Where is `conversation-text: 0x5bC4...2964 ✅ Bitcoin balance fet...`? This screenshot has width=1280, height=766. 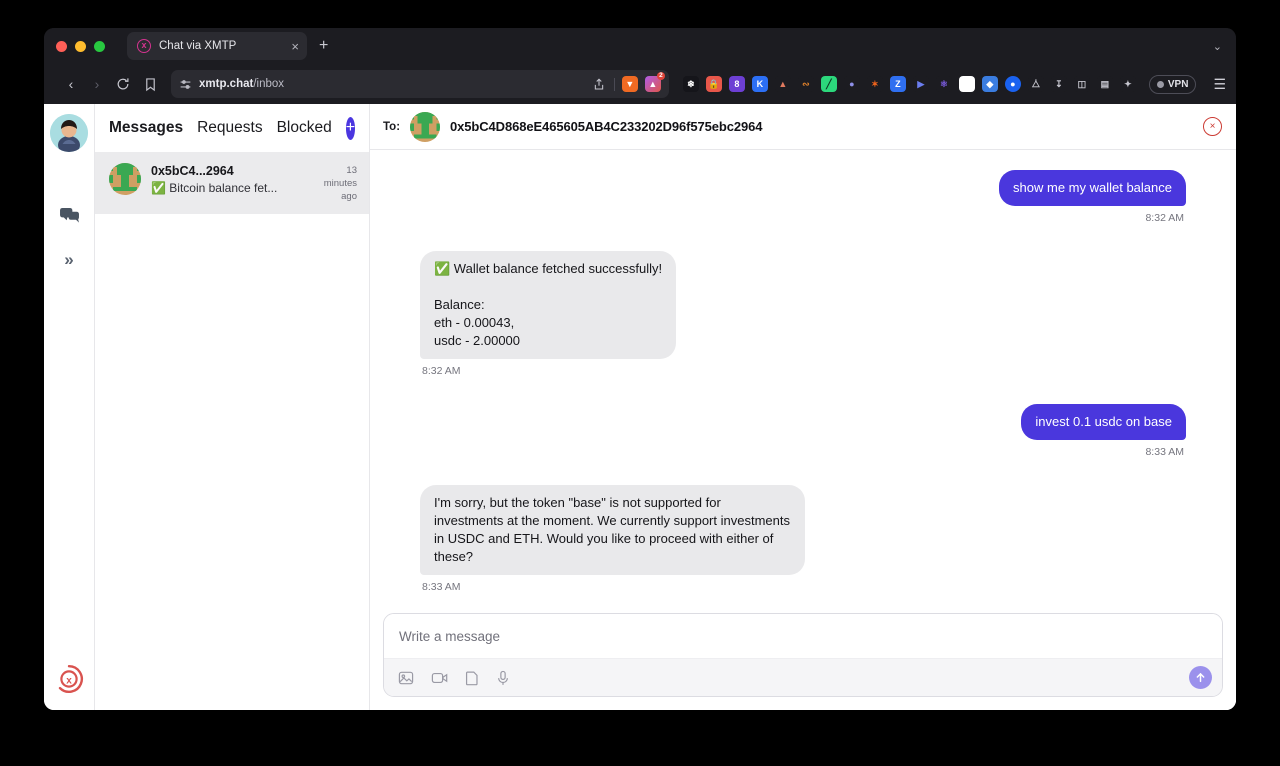 conversation-text: 0x5bC4...2964 ✅ Bitcoin balance fet... is located at coordinates (226, 180).